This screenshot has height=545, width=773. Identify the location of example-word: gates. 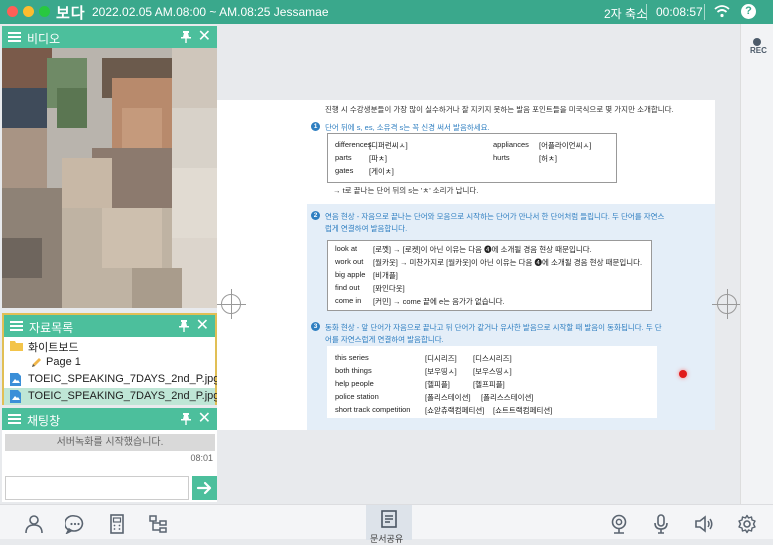
(344, 170).